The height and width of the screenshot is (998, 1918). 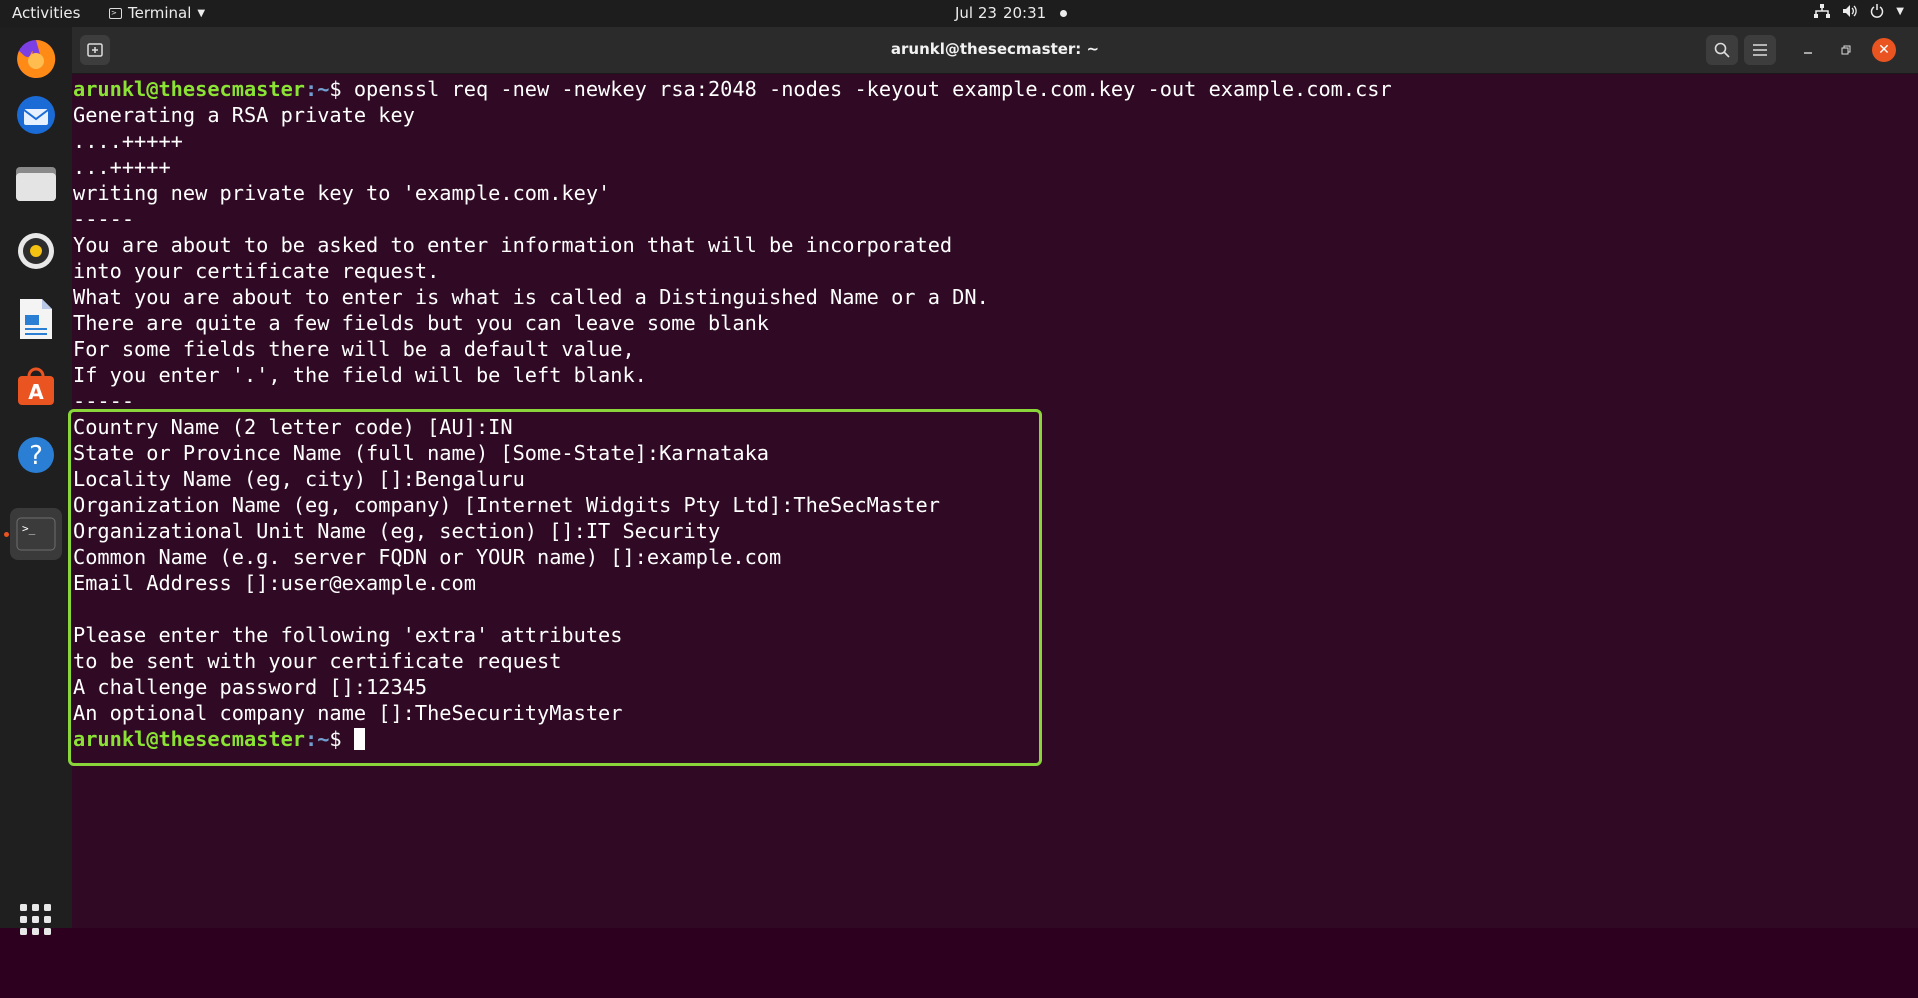 What do you see at coordinates (1024, 13) in the screenshot?
I see `time-label: 20:31` at bounding box center [1024, 13].